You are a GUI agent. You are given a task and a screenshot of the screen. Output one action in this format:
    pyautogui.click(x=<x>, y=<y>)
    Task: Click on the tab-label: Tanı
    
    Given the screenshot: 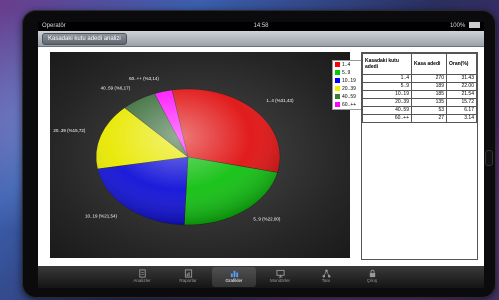 What is the action you would take?
    pyautogui.click(x=326, y=280)
    